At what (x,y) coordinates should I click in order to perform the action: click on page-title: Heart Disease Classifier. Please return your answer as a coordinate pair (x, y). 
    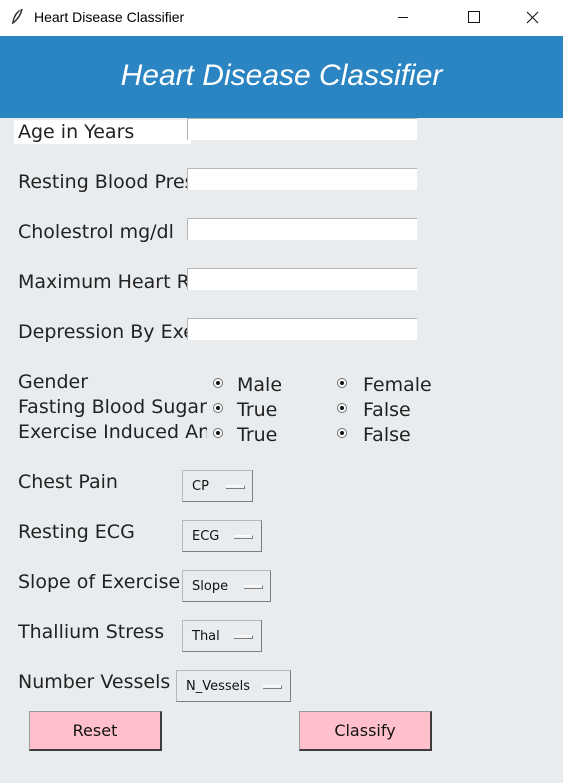
    Looking at the image, I should click on (281, 75).